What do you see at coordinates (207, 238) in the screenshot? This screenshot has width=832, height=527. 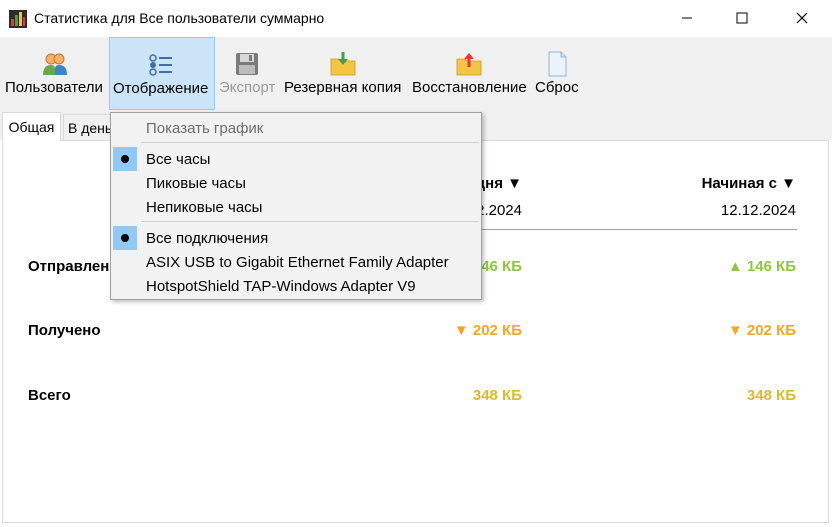 I see `menu-item-all-connections-label: Все подключения` at bounding box center [207, 238].